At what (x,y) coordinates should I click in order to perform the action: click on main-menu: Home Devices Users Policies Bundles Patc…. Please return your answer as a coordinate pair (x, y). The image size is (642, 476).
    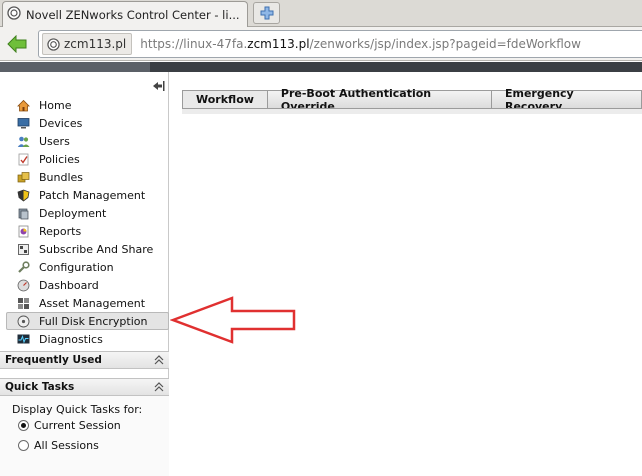
    Looking at the image, I should click on (84, 222).